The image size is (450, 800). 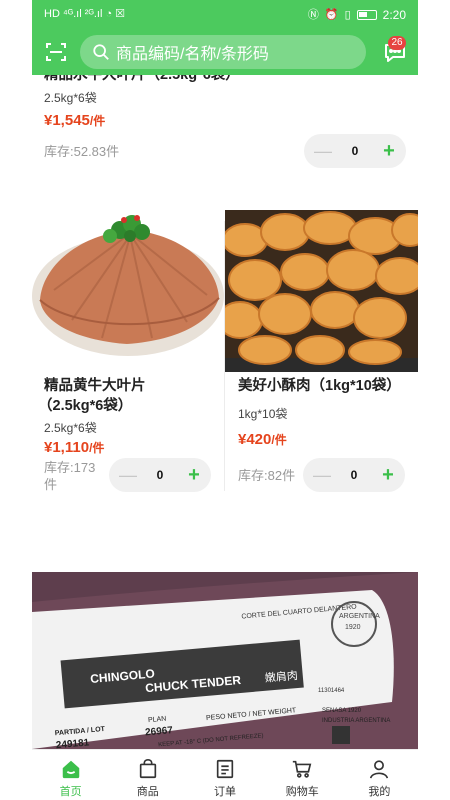 What do you see at coordinates (128, 285) in the screenshot?
I see `beef-tripe-image` at bounding box center [128, 285].